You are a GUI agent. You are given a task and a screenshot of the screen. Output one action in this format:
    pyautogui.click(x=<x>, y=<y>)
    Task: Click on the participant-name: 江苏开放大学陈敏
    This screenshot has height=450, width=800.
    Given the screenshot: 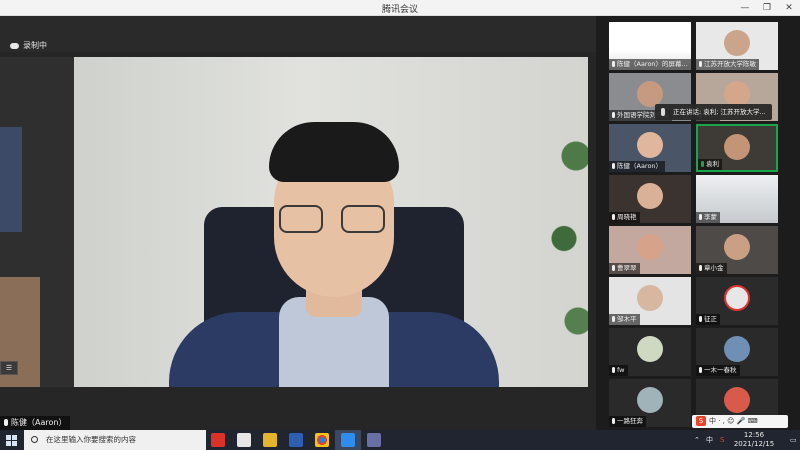 What is the action you would take?
    pyautogui.click(x=730, y=64)
    